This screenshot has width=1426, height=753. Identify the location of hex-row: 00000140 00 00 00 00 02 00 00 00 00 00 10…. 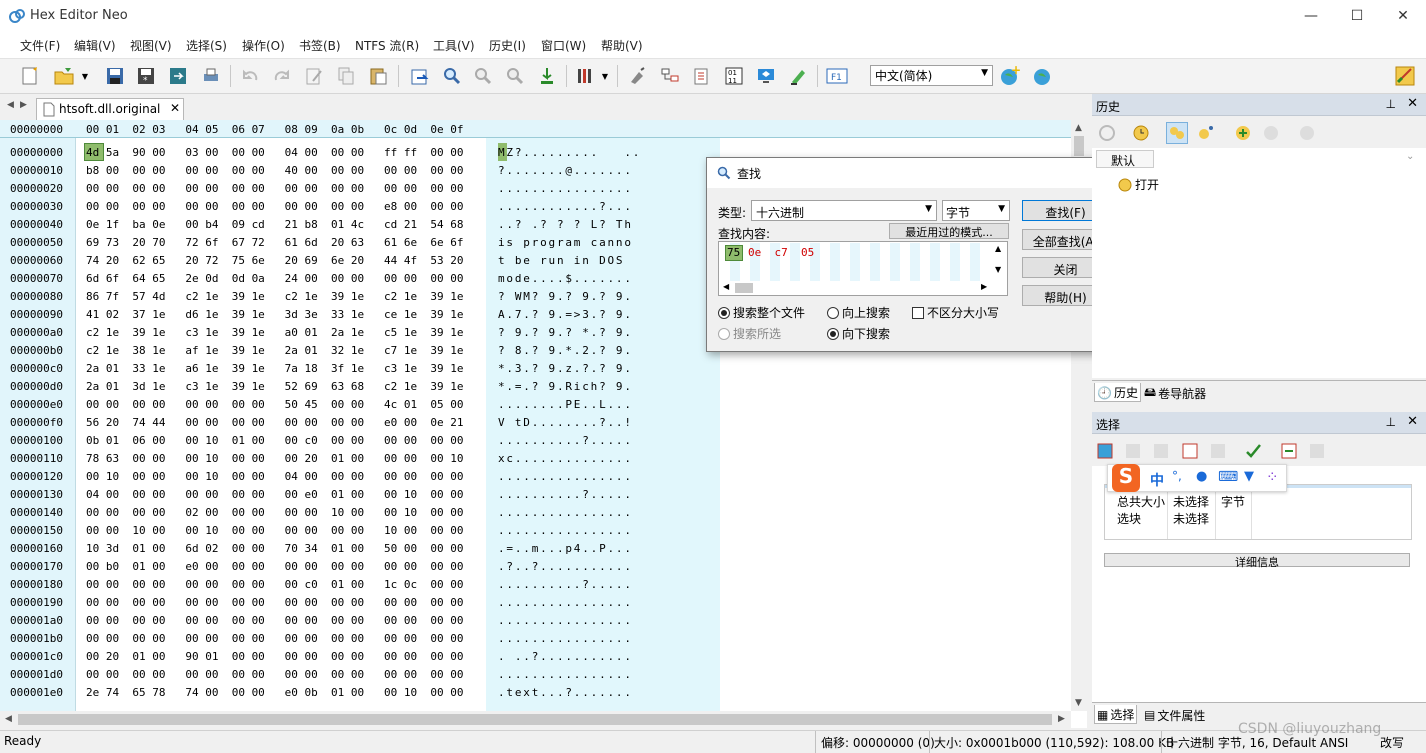
(535, 512).